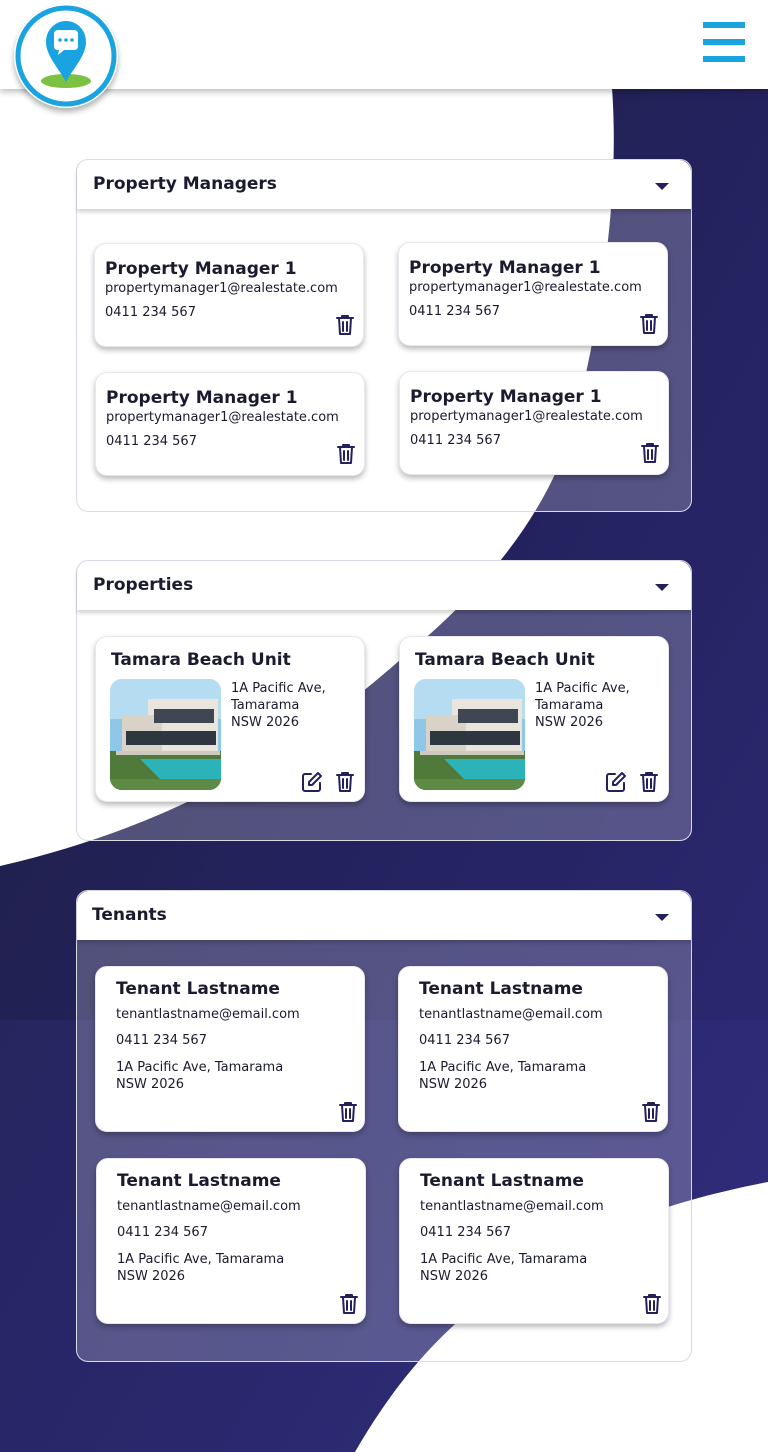  What do you see at coordinates (129, 915) in the screenshot?
I see `section-title: Tenants` at bounding box center [129, 915].